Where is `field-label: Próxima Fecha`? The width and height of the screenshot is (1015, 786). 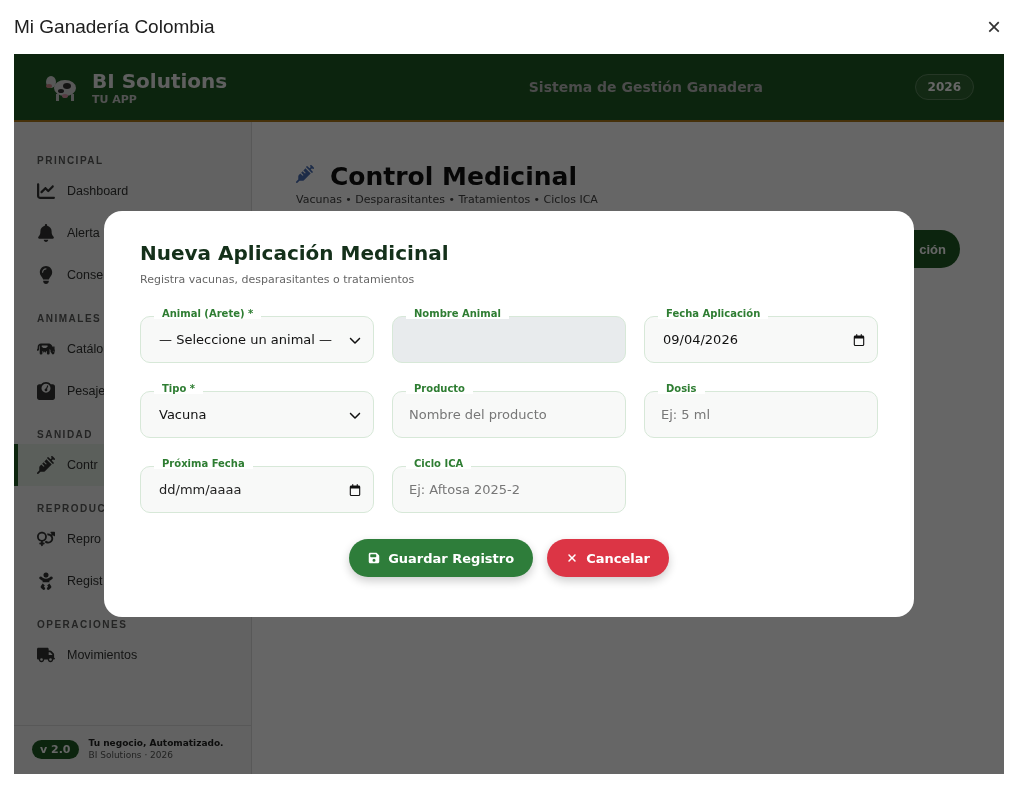
field-label: Próxima Fecha is located at coordinates (203, 463).